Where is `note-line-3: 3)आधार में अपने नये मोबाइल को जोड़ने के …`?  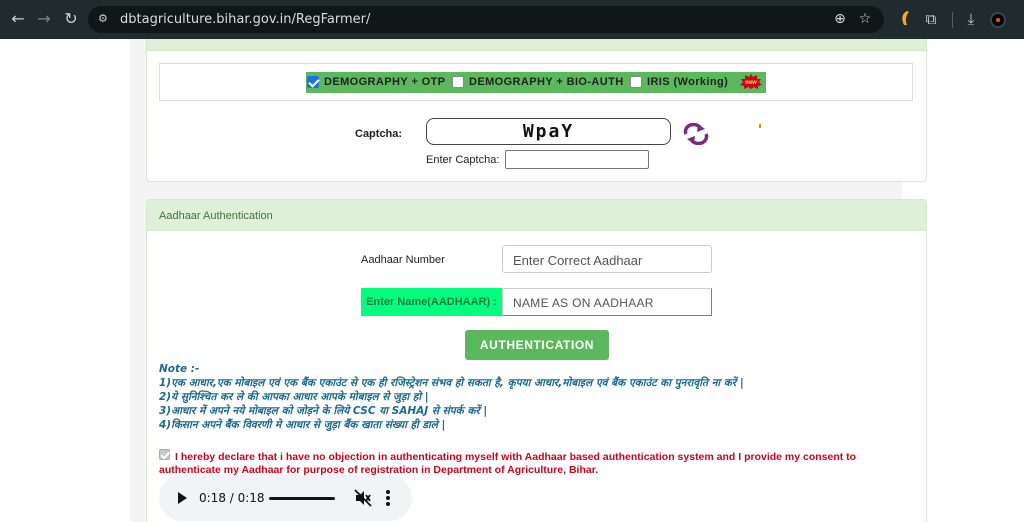
note-line-3: 3)आधार में अपने नये मोबाइल को जोड़ने के … is located at coordinates (323, 411).